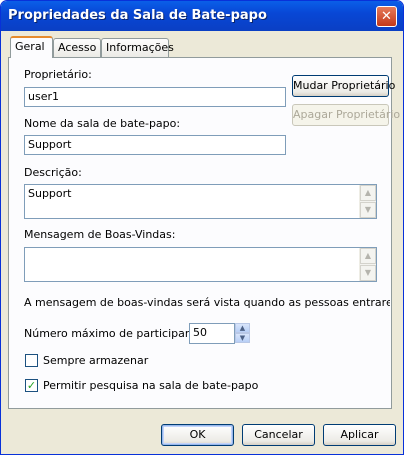 Image resolution: width=404 pixels, height=455 pixels. I want to click on title-bar: Propriedades da Sala de Bate-papo ✕, so click(202, 16).